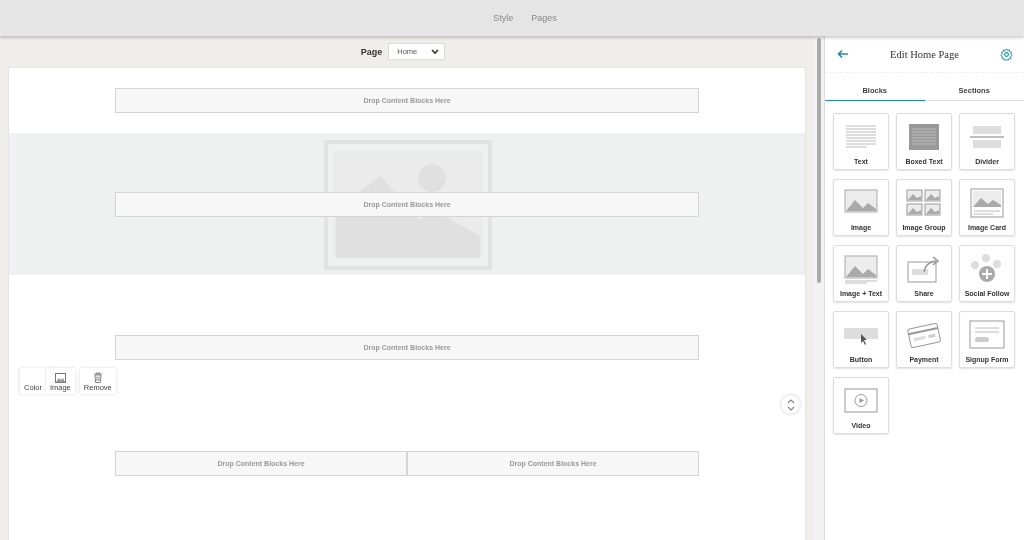 The height and width of the screenshot is (540, 1024). Describe the element at coordinates (987, 203) in the screenshot. I see `card-block-icon` at that location.